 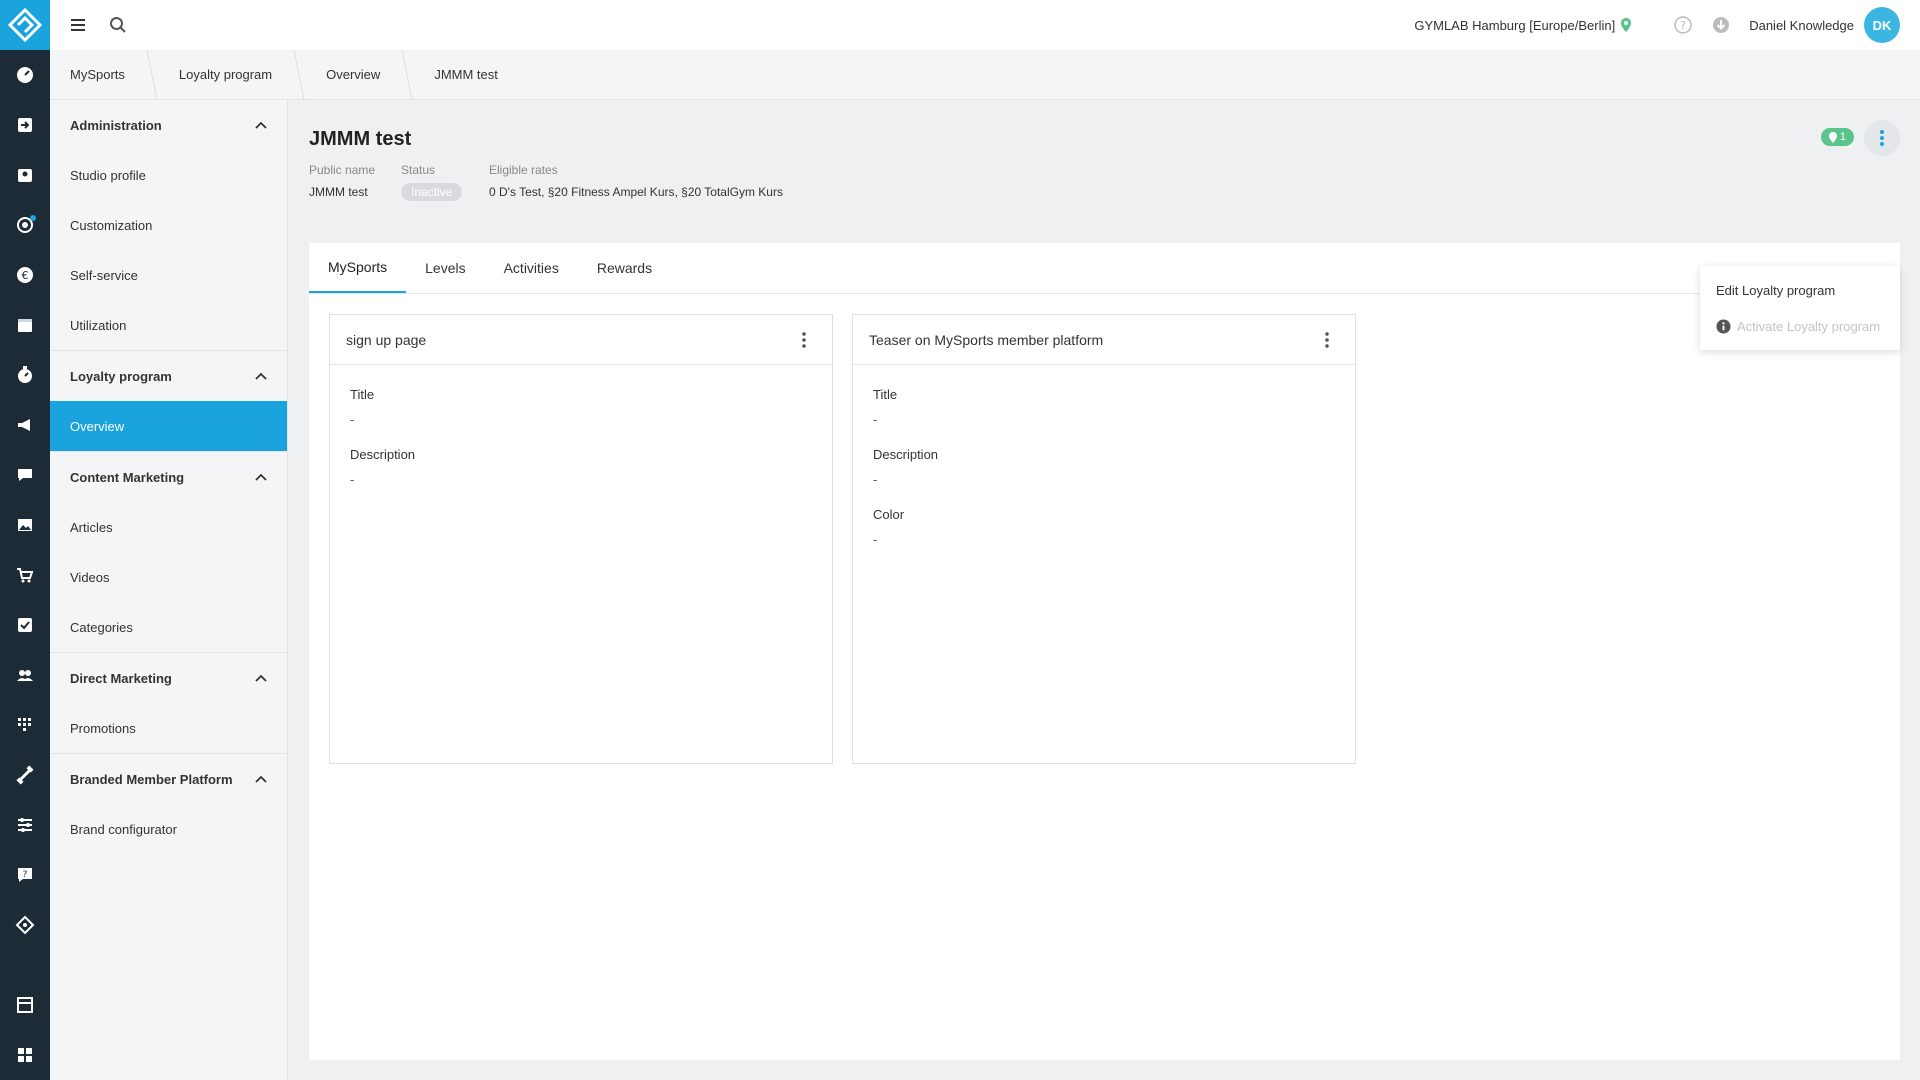 What do you see at coordinates (25, 225) in the screenshot?
I see `settings-icon` at bounding box center [25, 225].